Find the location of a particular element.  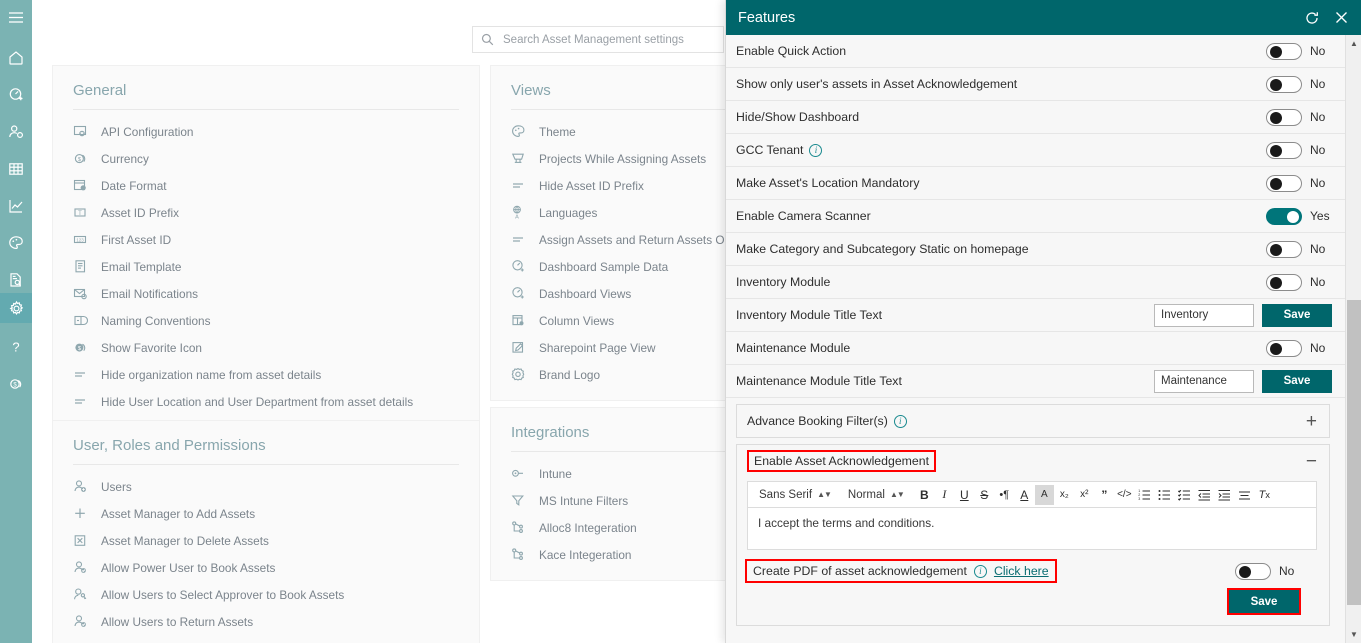

setting-theme: Theme is located at coordinates (619, 131).